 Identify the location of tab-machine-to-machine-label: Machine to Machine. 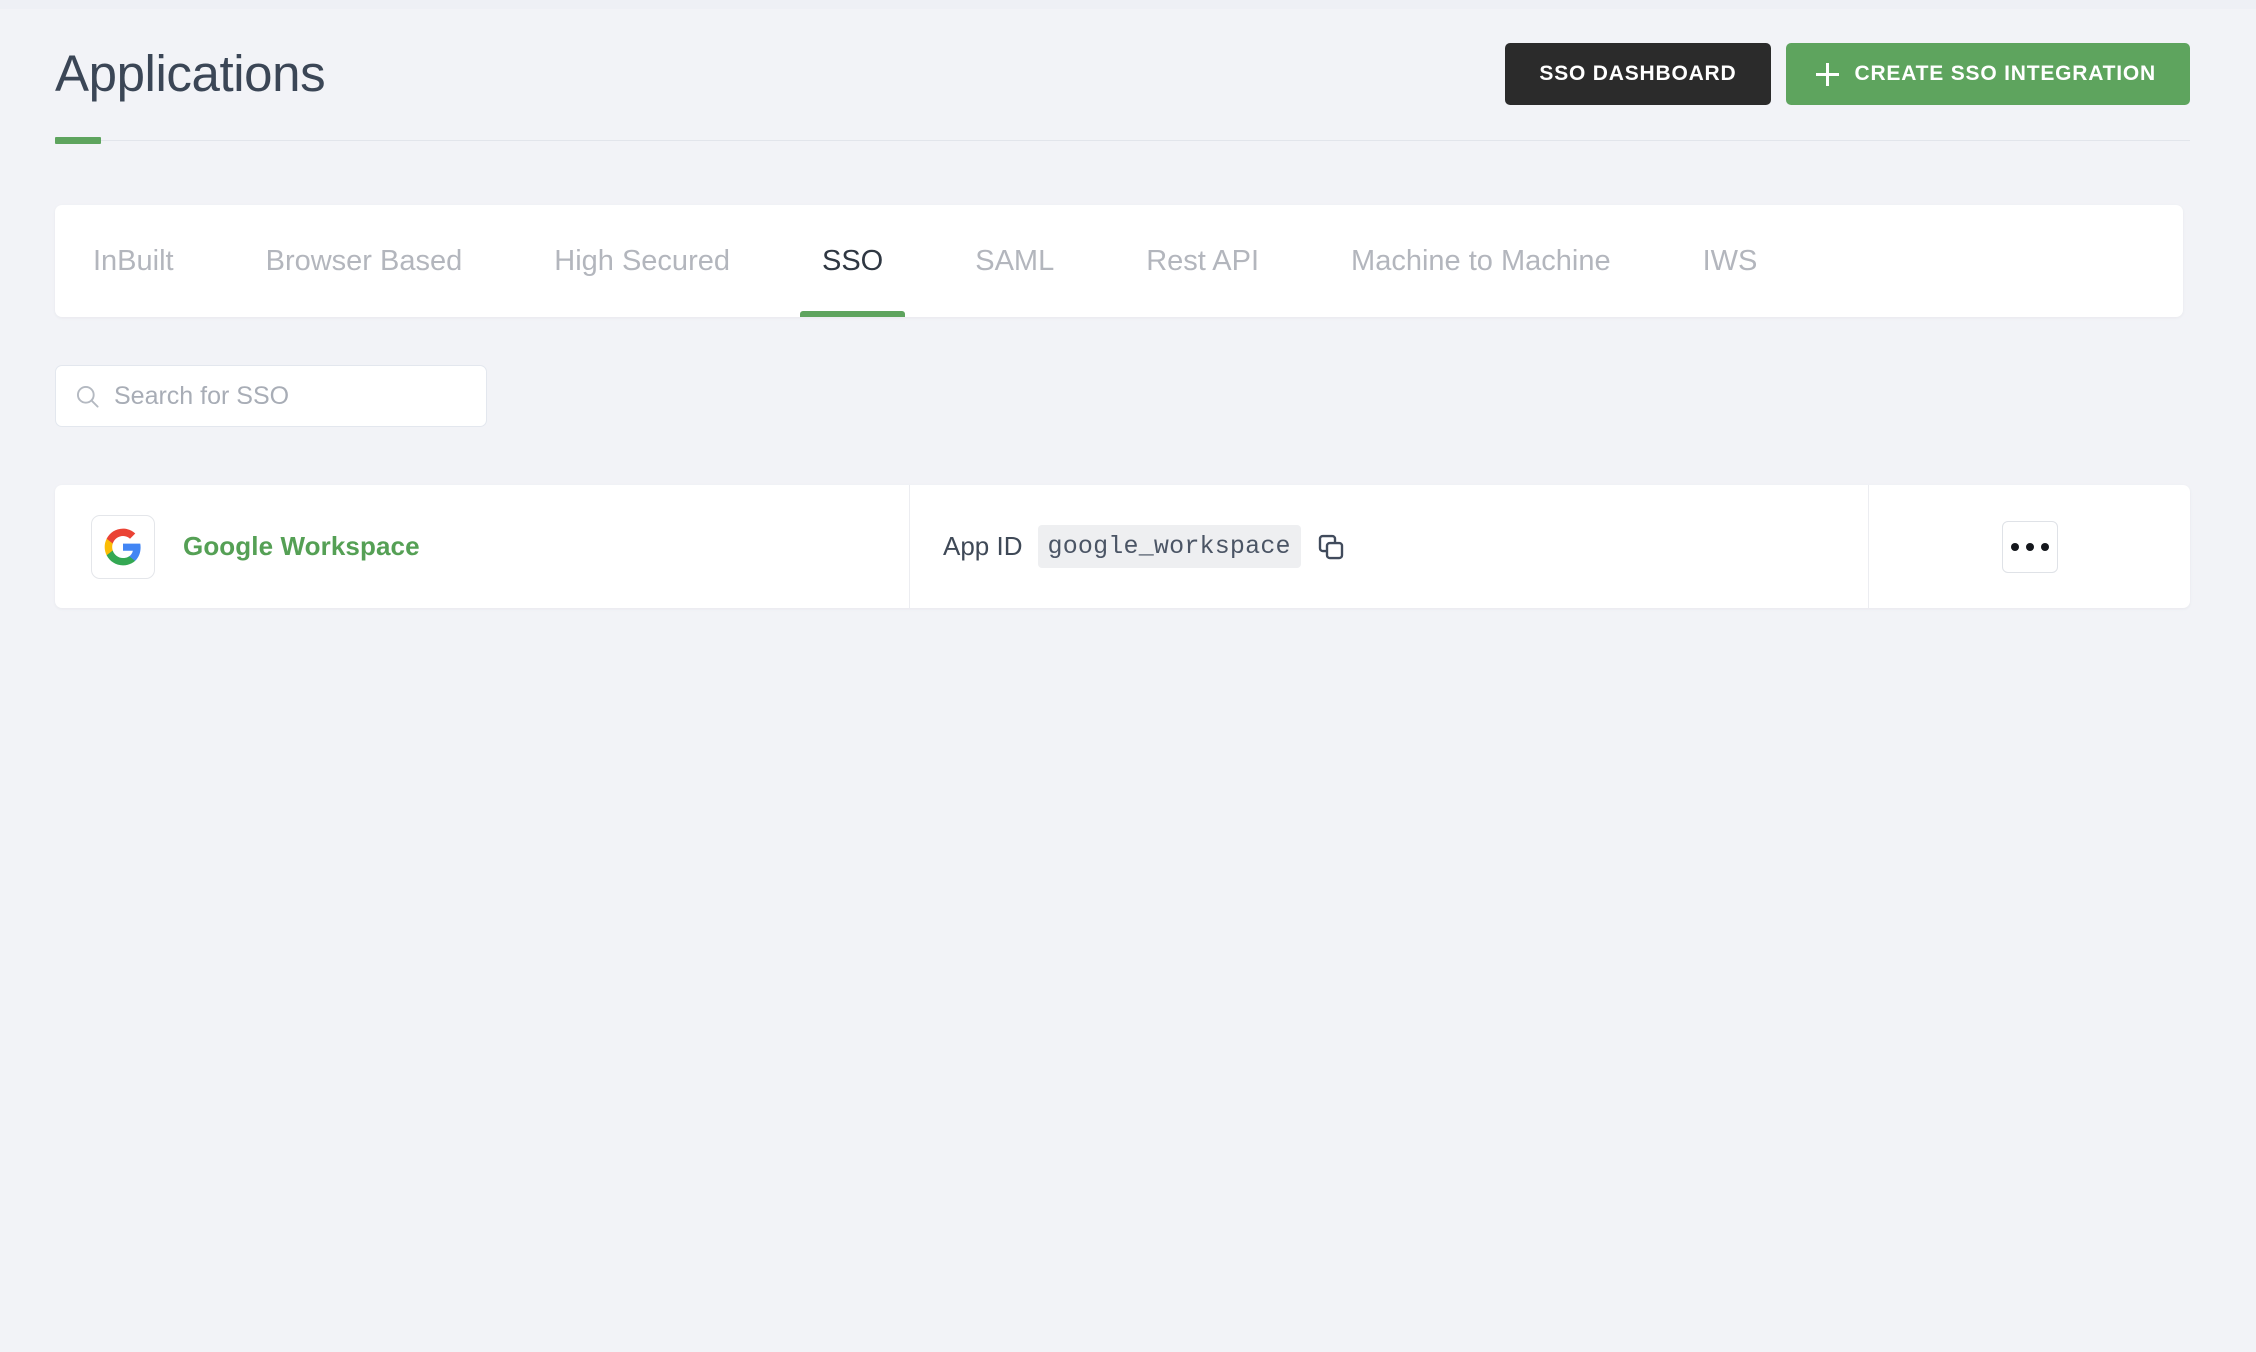
(1481, 260).